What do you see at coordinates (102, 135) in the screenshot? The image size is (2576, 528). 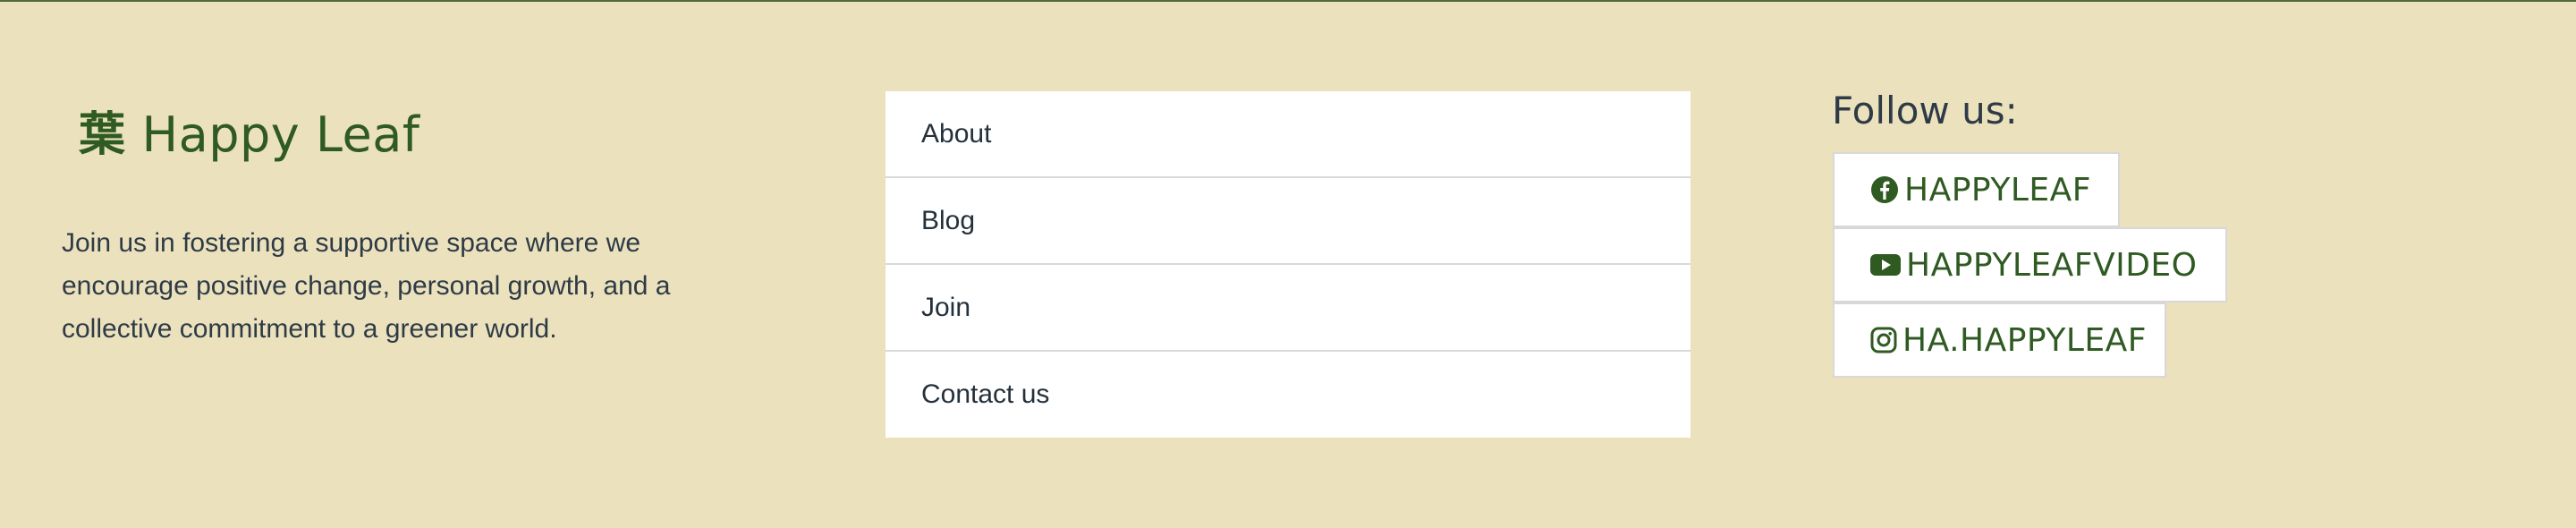 I see `leaf-kanji-icon: 葉` at bounding box center [102, 135].